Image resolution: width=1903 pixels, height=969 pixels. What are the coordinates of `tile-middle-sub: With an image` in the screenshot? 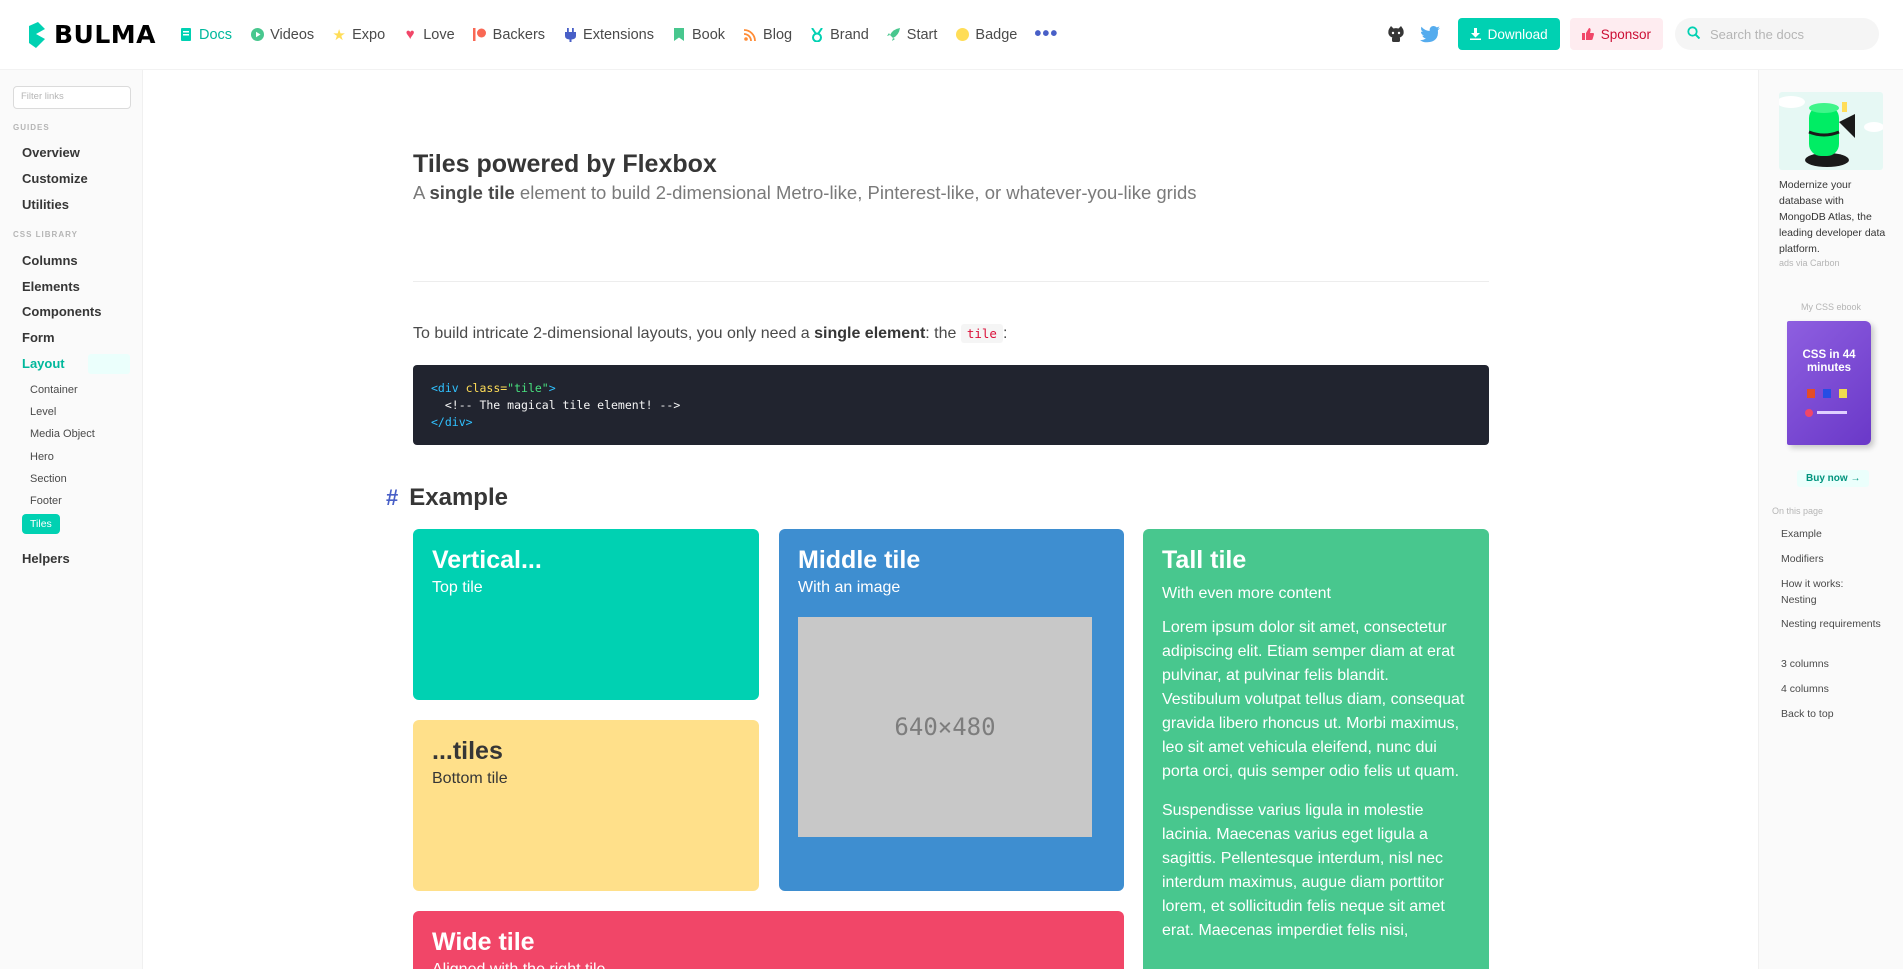 It's located at (849, 587).